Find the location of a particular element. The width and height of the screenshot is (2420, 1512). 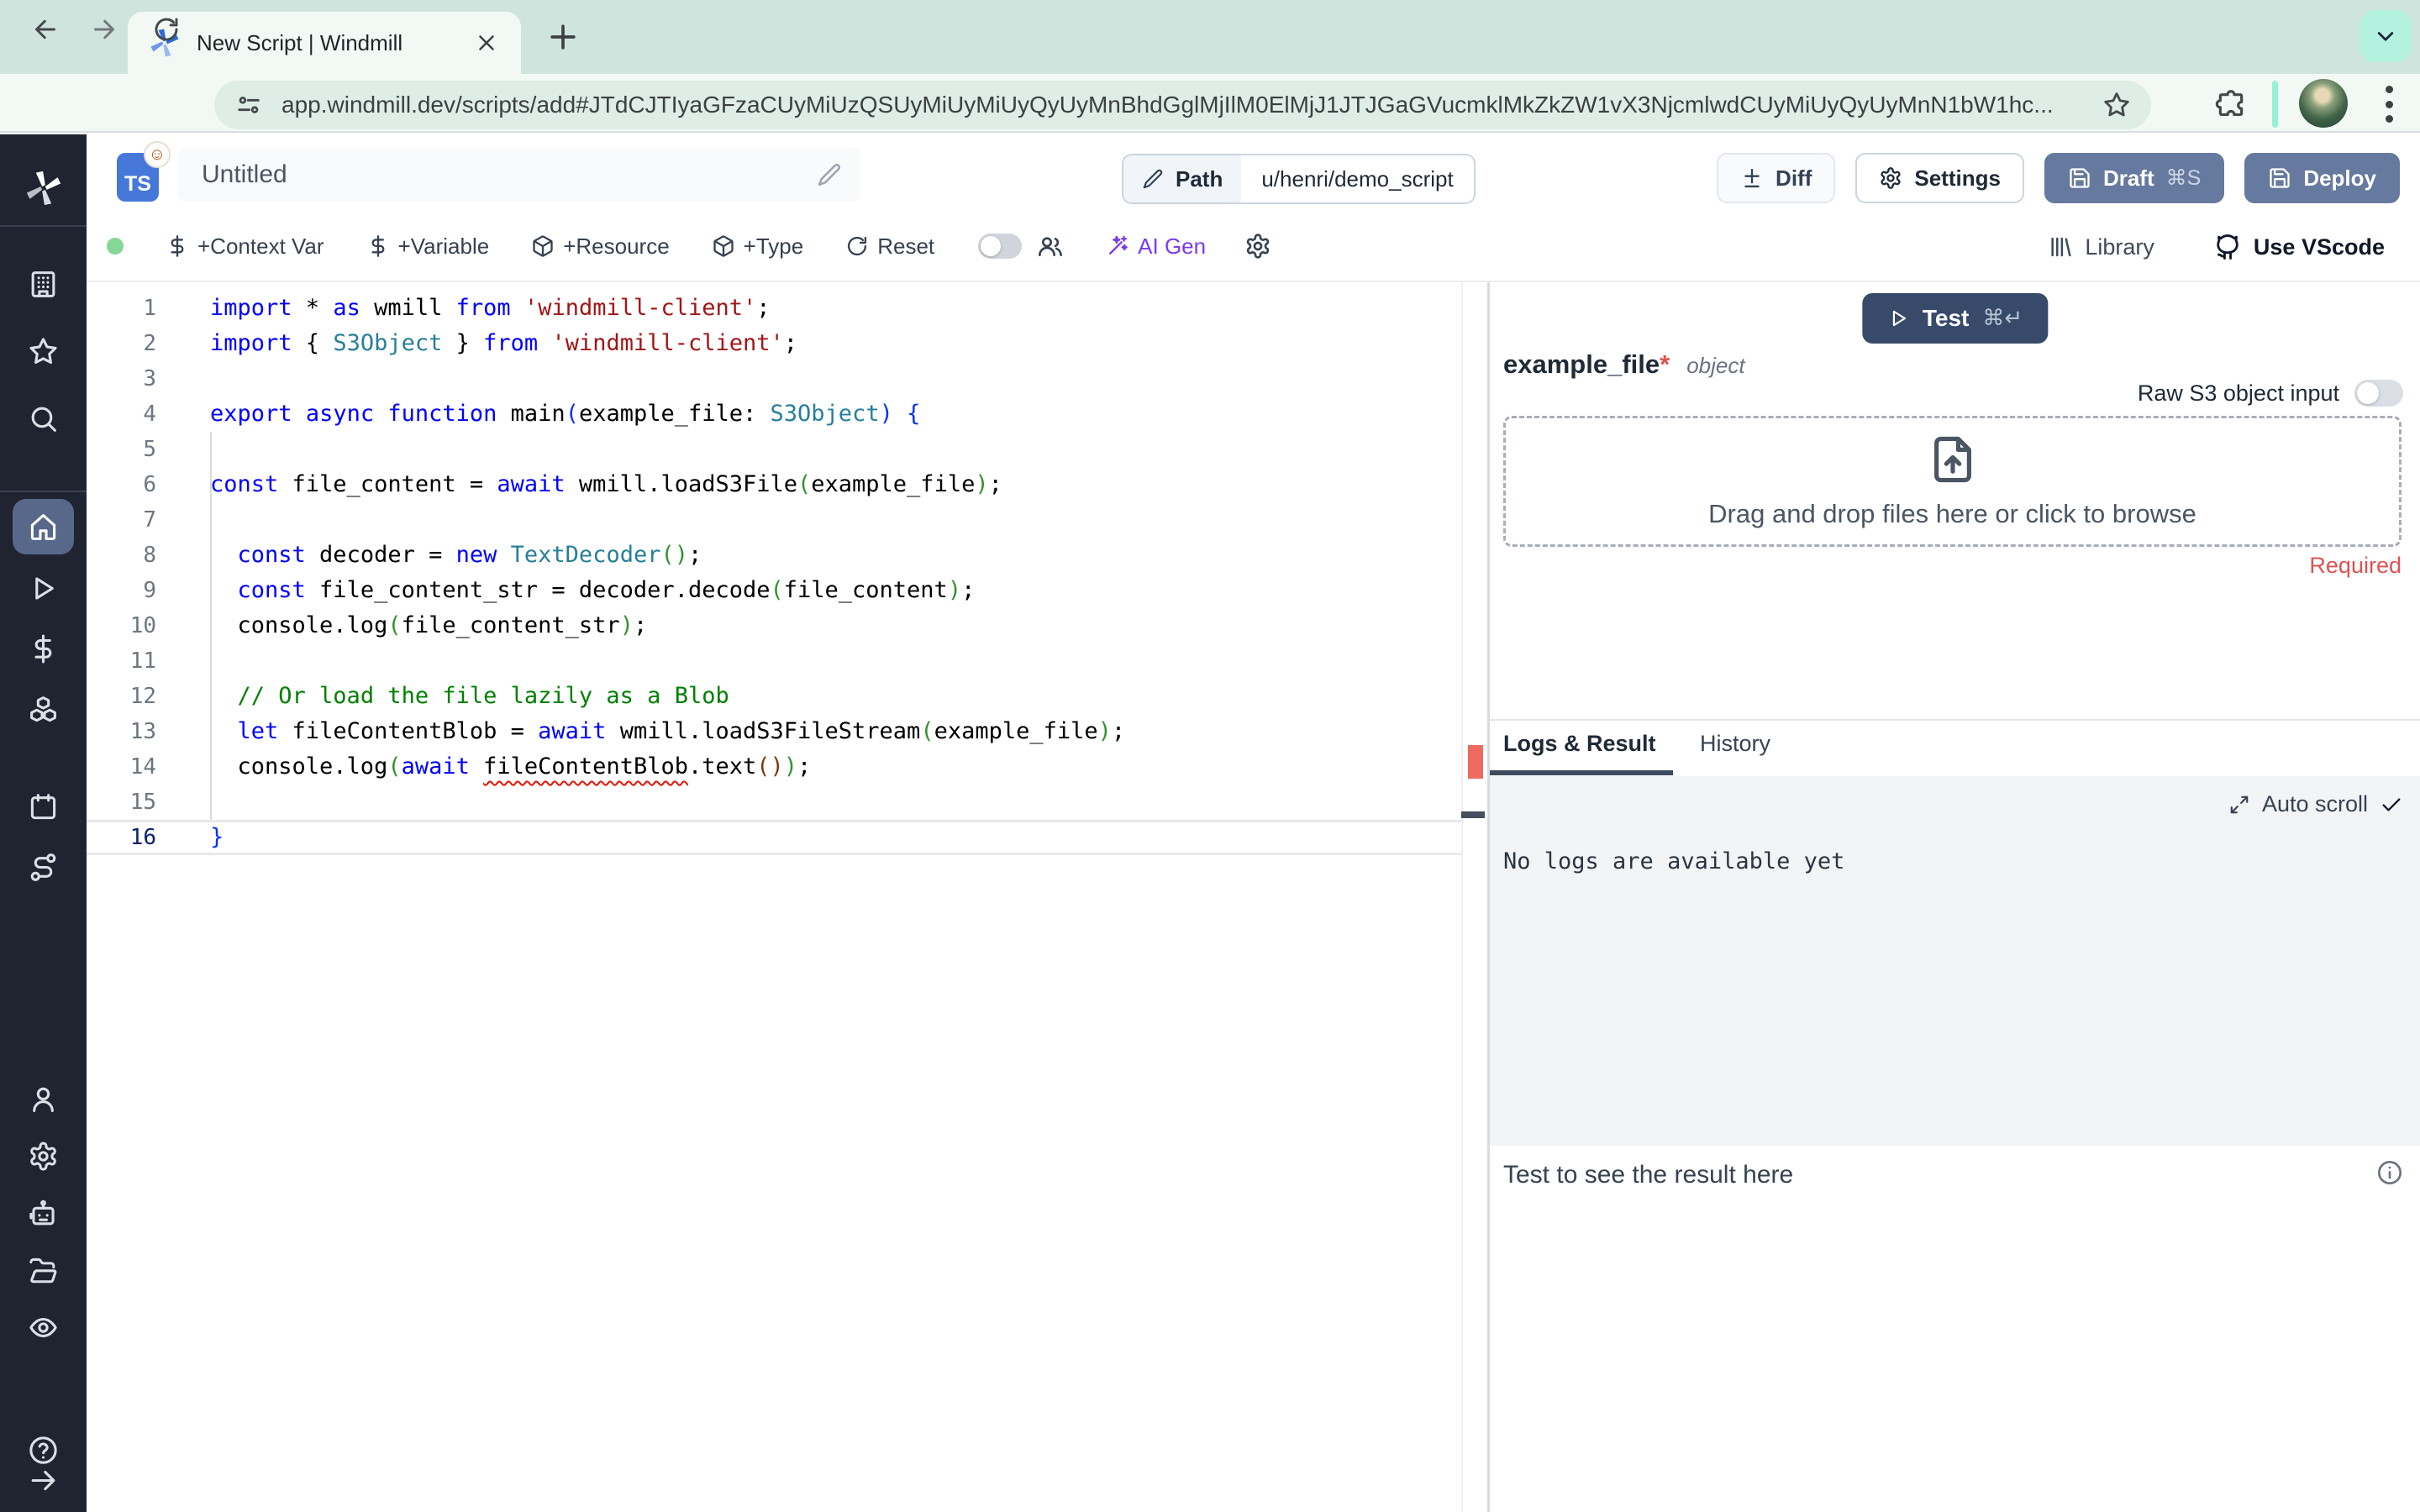

forward-icon is located at coordinates (104, 29).